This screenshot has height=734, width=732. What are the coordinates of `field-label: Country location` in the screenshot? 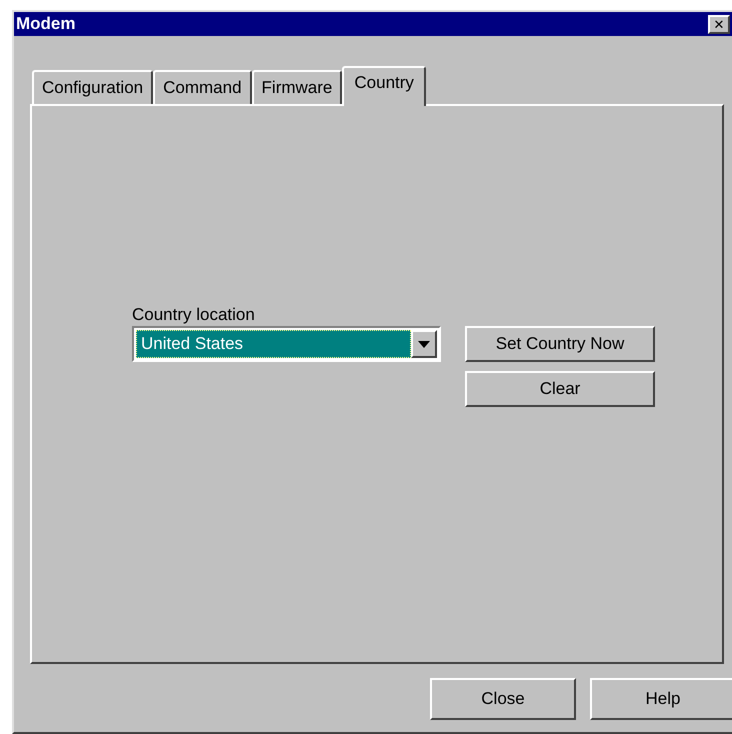 It's located at (194, 315).